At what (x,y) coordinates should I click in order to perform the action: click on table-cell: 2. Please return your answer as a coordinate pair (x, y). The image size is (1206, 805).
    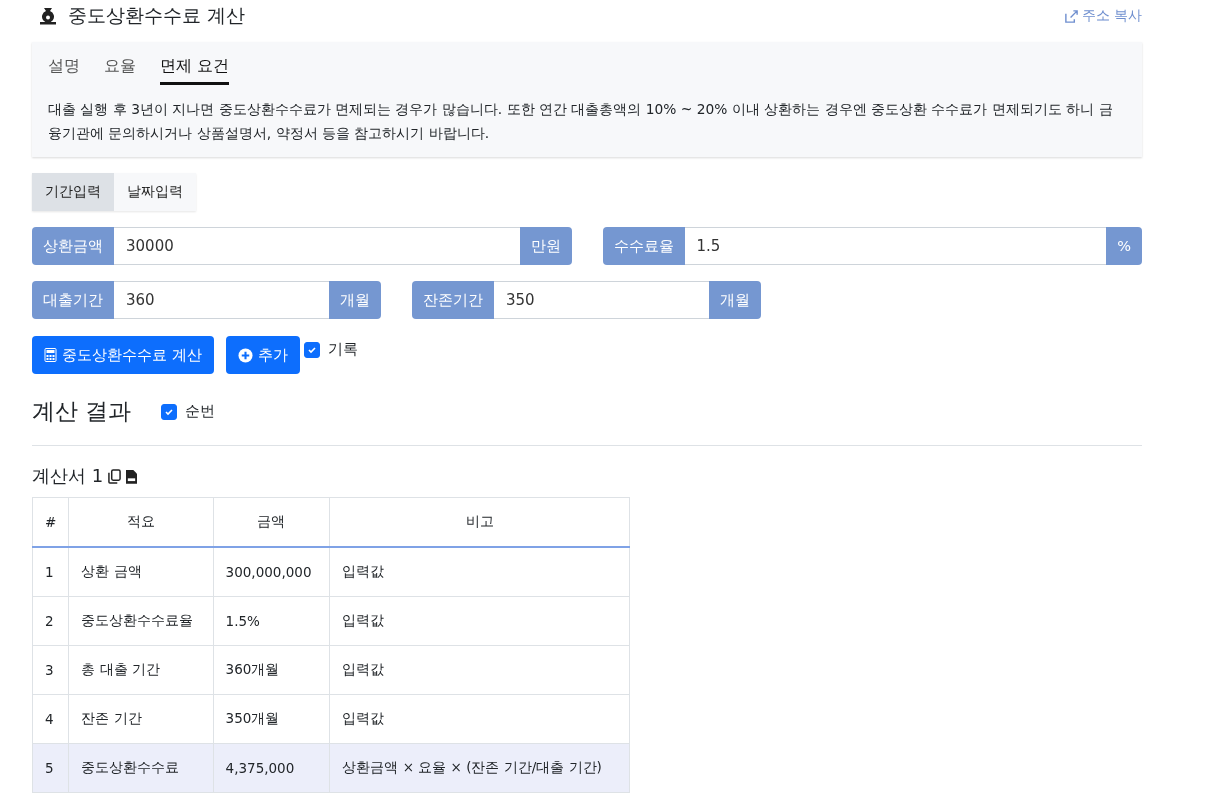
    Looking at the image, I should click on (49, 621).